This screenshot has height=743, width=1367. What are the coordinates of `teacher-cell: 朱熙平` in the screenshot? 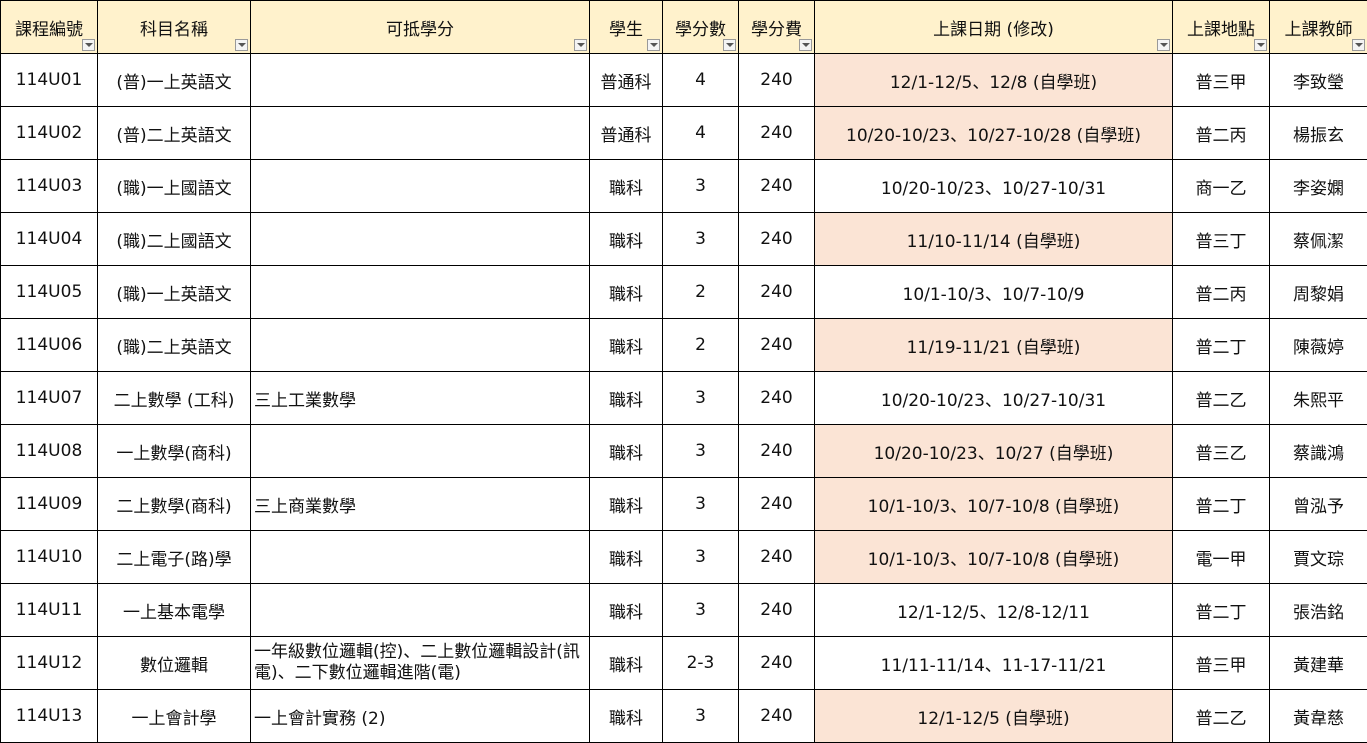 It's located at (1318, 398).